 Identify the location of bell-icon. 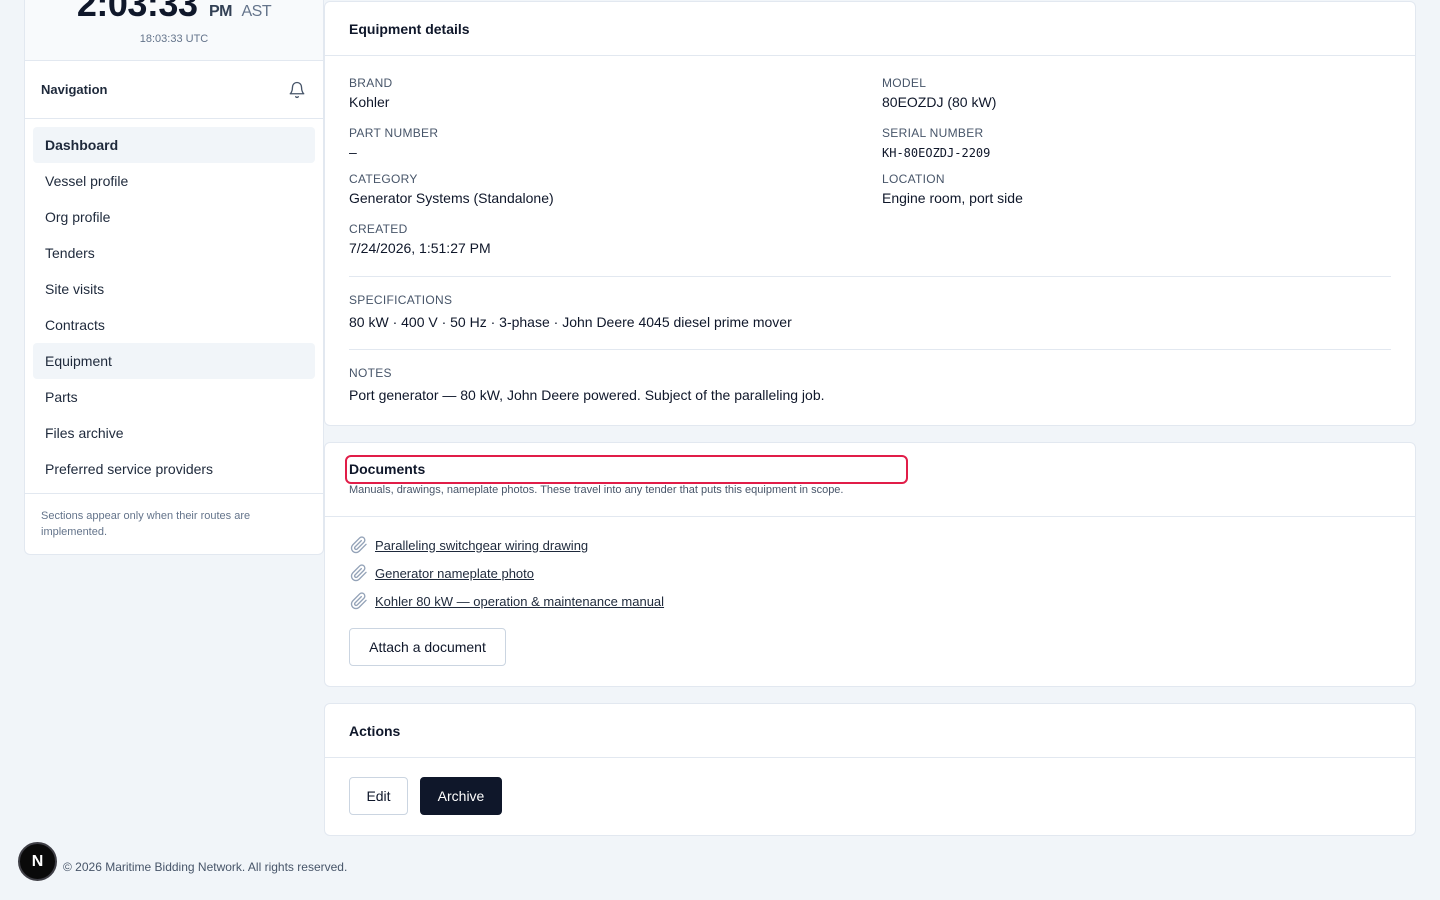
(297, 90).